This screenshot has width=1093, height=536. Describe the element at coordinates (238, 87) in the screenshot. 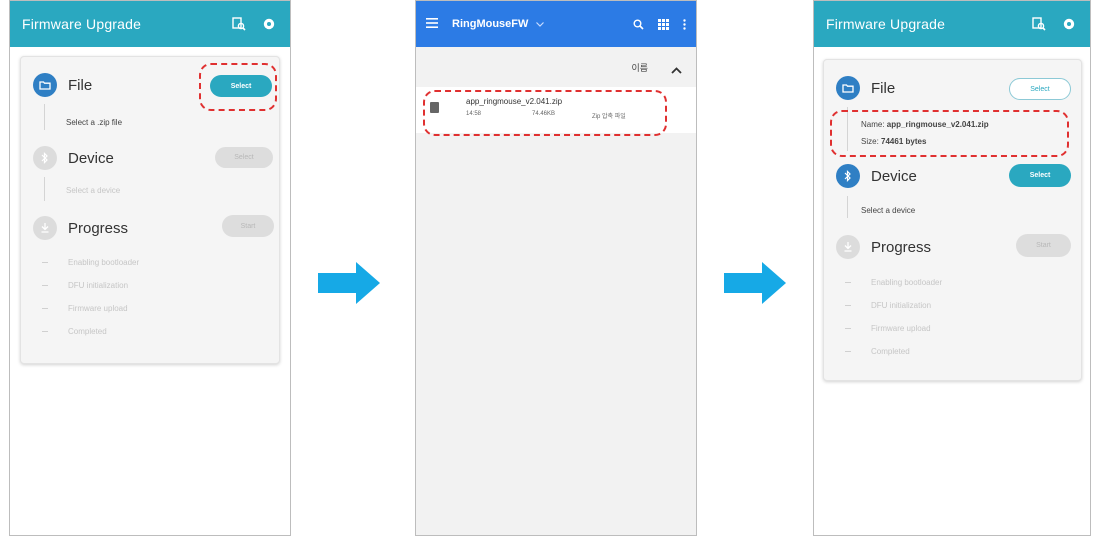

I see `highlight-select-button` at that location.